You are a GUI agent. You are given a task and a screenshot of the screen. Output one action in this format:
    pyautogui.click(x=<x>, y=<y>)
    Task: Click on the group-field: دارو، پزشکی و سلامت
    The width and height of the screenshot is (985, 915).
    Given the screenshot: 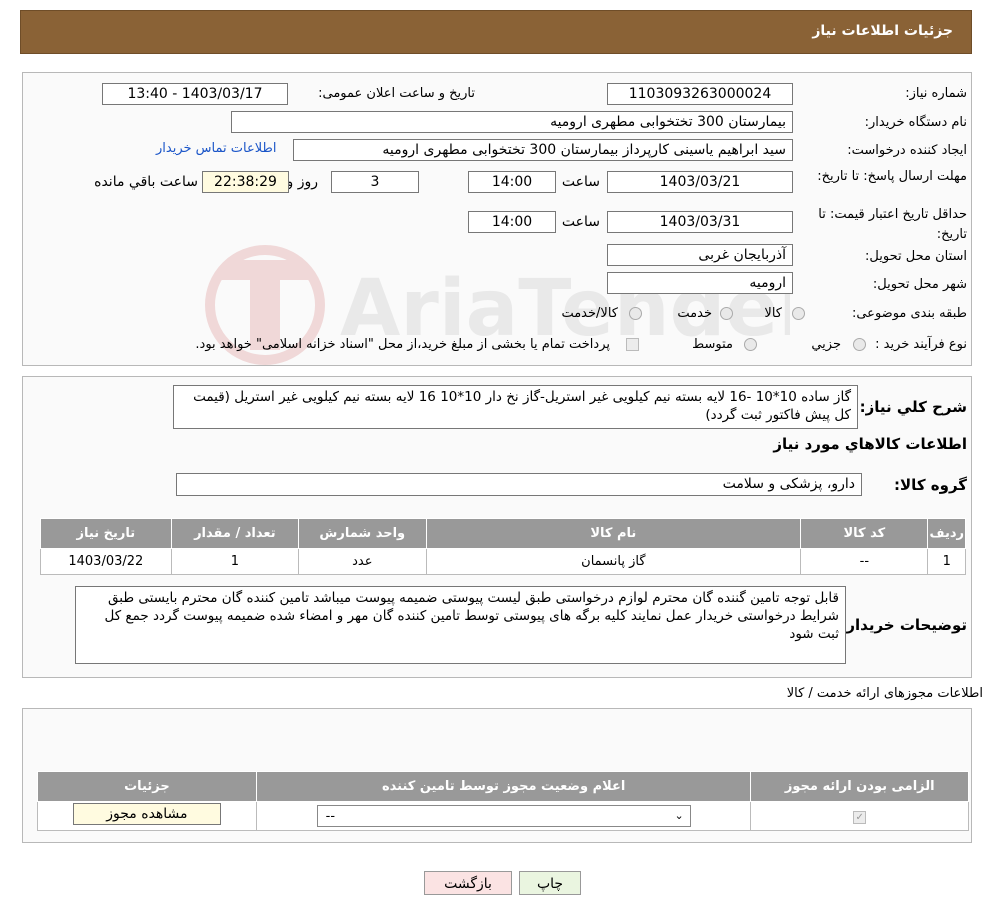 What is the action you would take?
    pyautogui.click(x=519, y=484)
    